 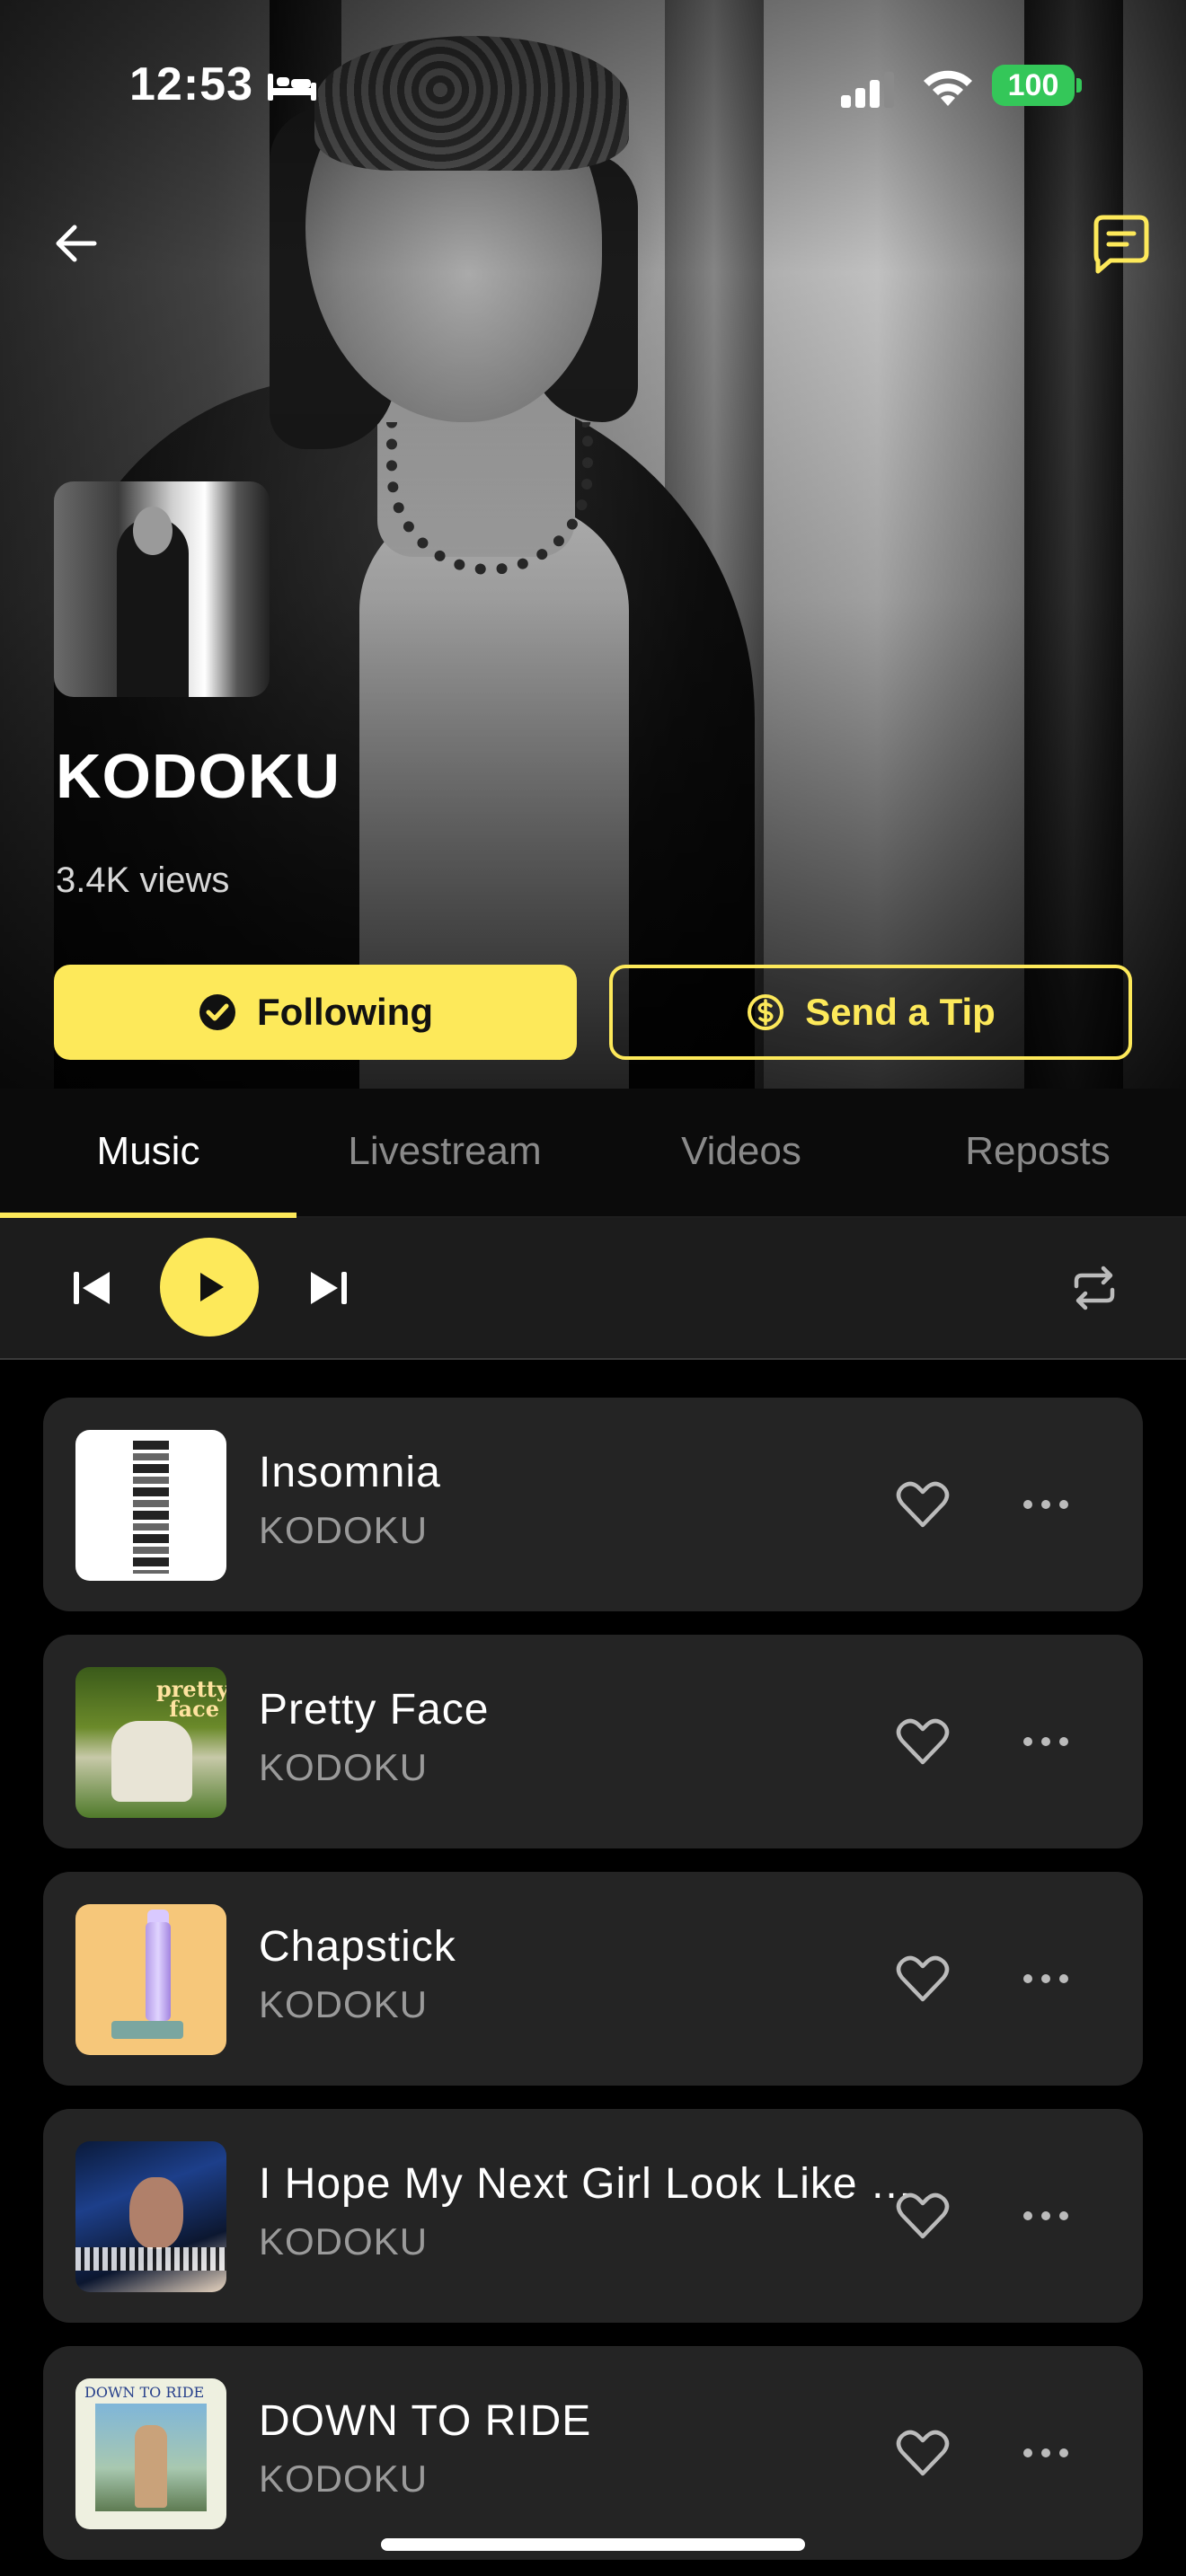 I want to click on tab-music: Music, so click(x=148, y=1153).